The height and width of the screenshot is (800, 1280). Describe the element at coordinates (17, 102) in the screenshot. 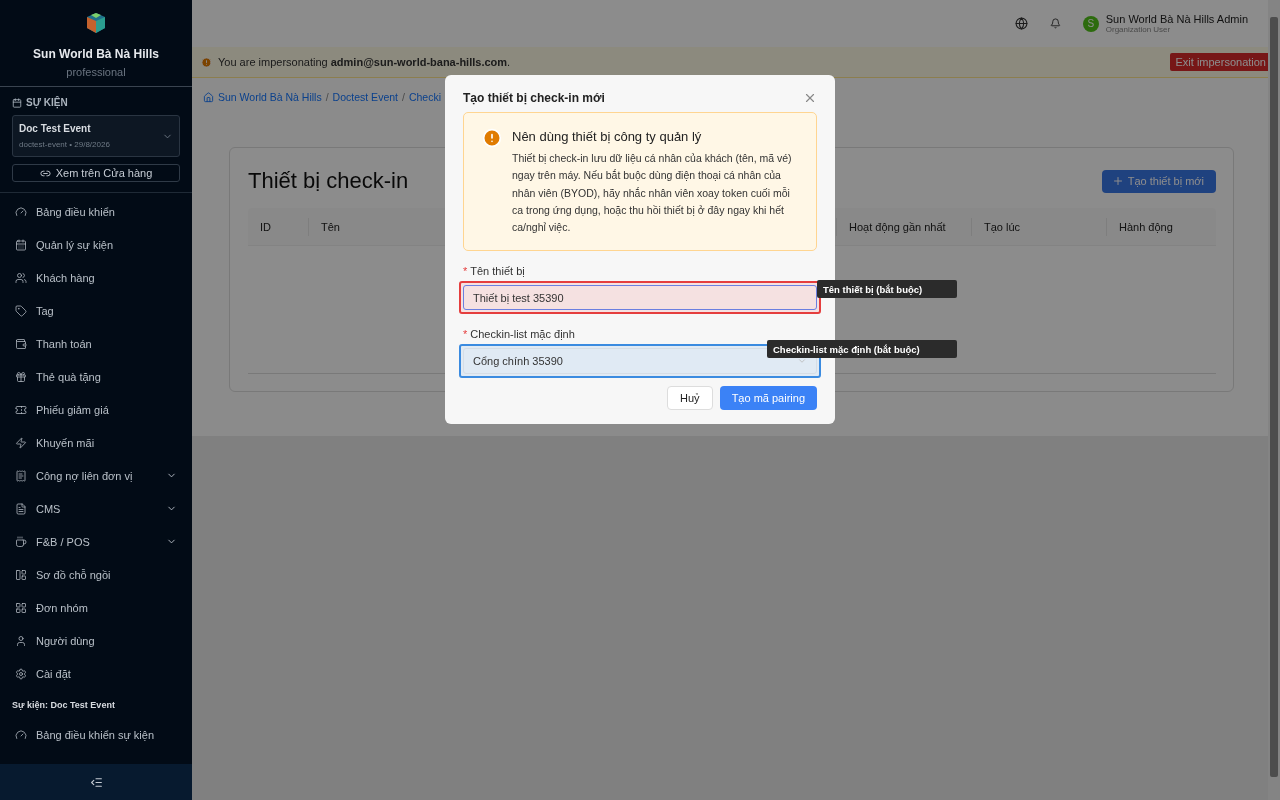

I see `calendar-icon` at that location.